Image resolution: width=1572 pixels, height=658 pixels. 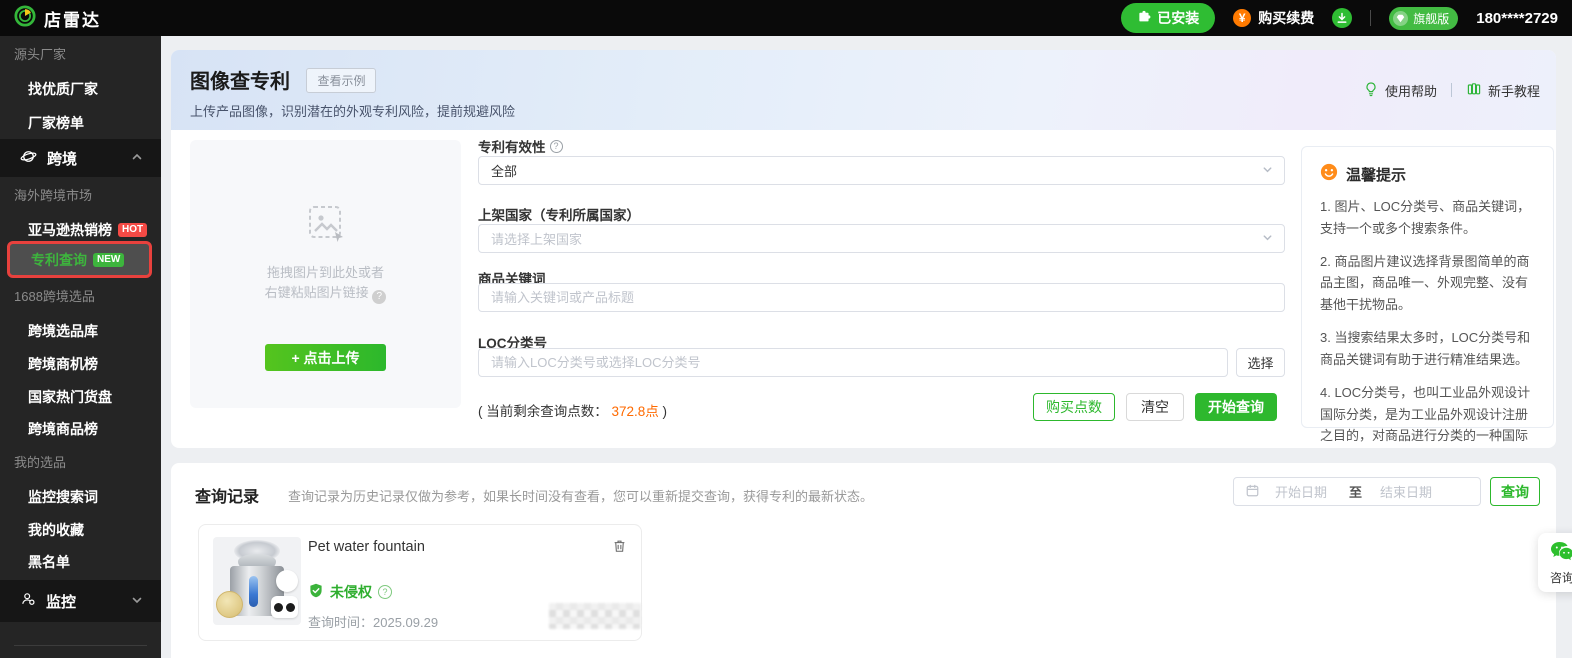 What do you see at coordinates (40, 462) in the screenshot?
I see `sidebar-section-my-picks: 我的选品` at bounding box center [40, 462].